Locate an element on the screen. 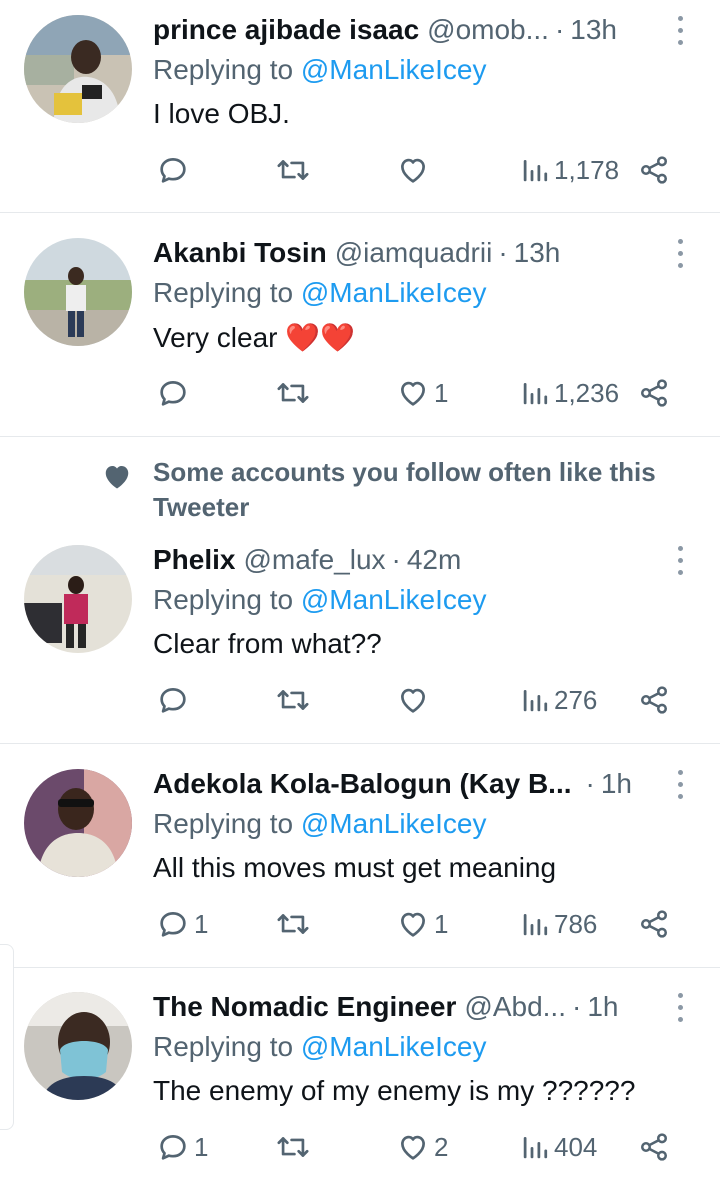  views-button: 276 is located at coordinates (558, 700).